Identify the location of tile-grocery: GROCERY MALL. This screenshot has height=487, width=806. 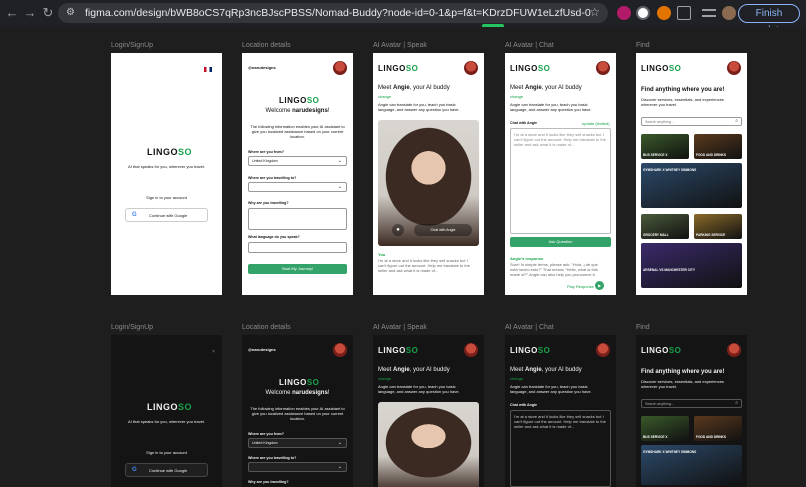
(665, 226).